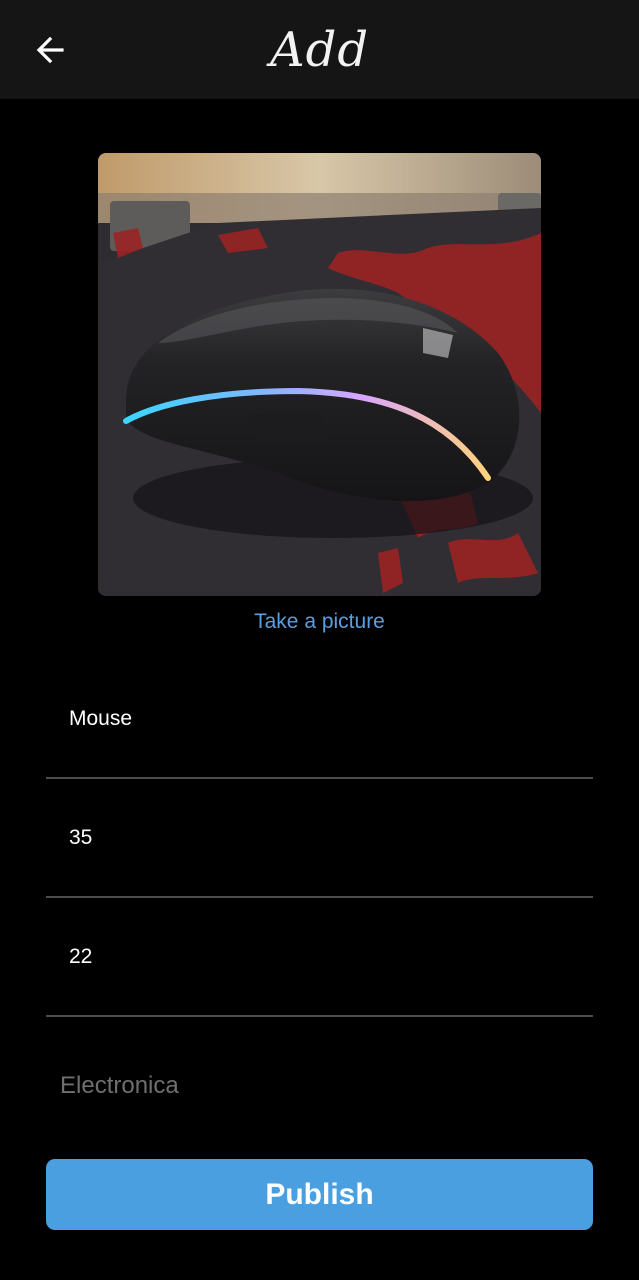  I want to click on category-input, so click(320, 1086).